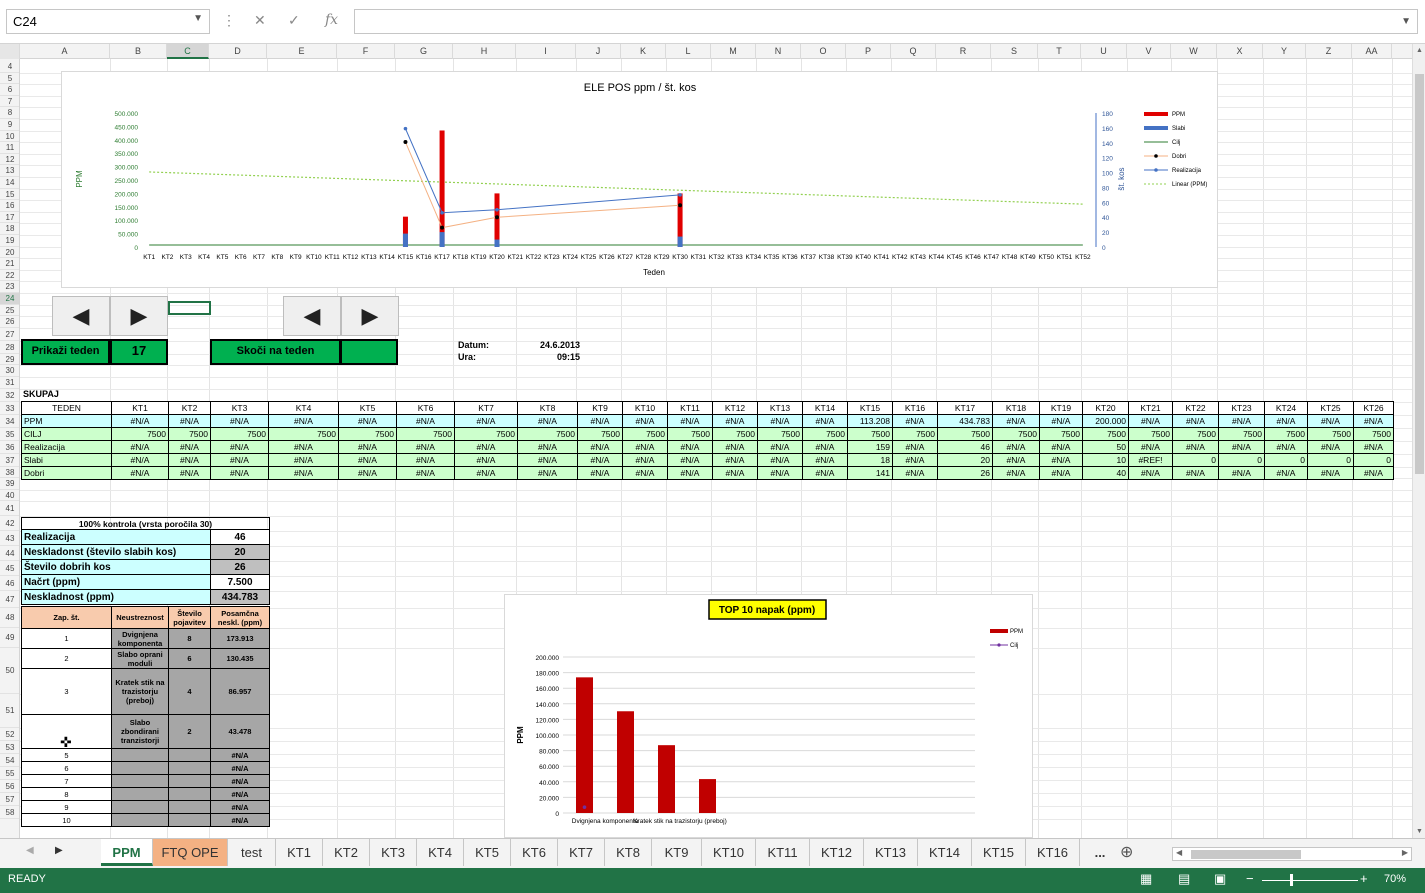  I want to click on column-header-t: T, so click(1059, 51).